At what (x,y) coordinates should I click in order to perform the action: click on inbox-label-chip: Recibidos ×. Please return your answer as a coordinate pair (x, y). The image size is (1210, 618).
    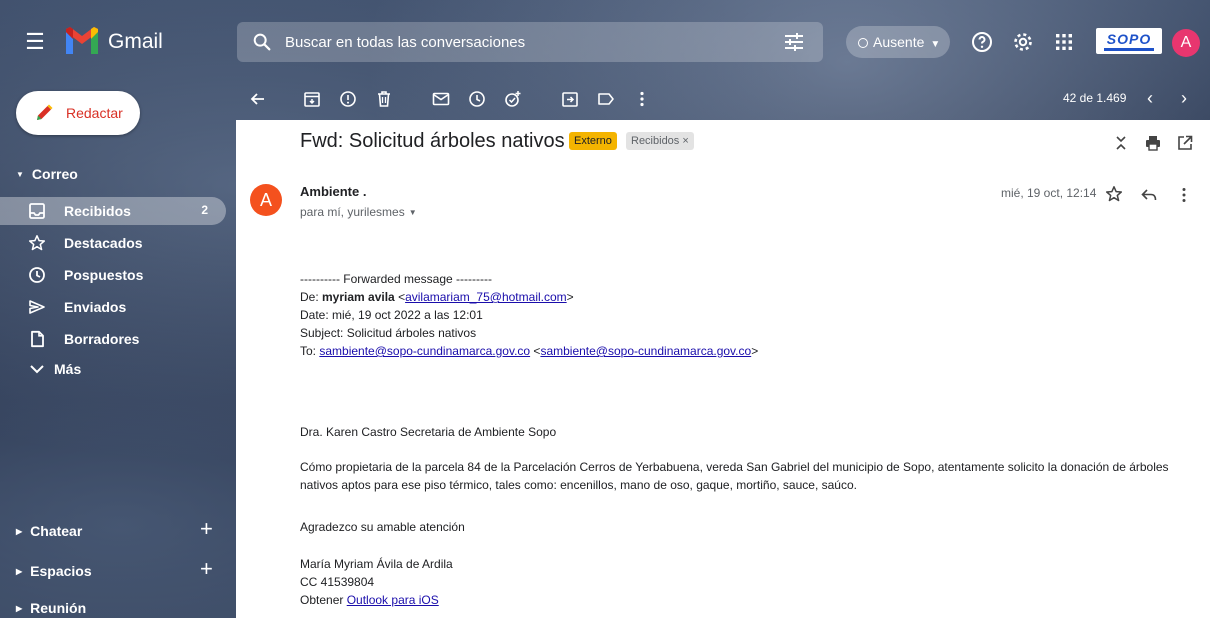
    Looking at the image, I should click on (660, 141).